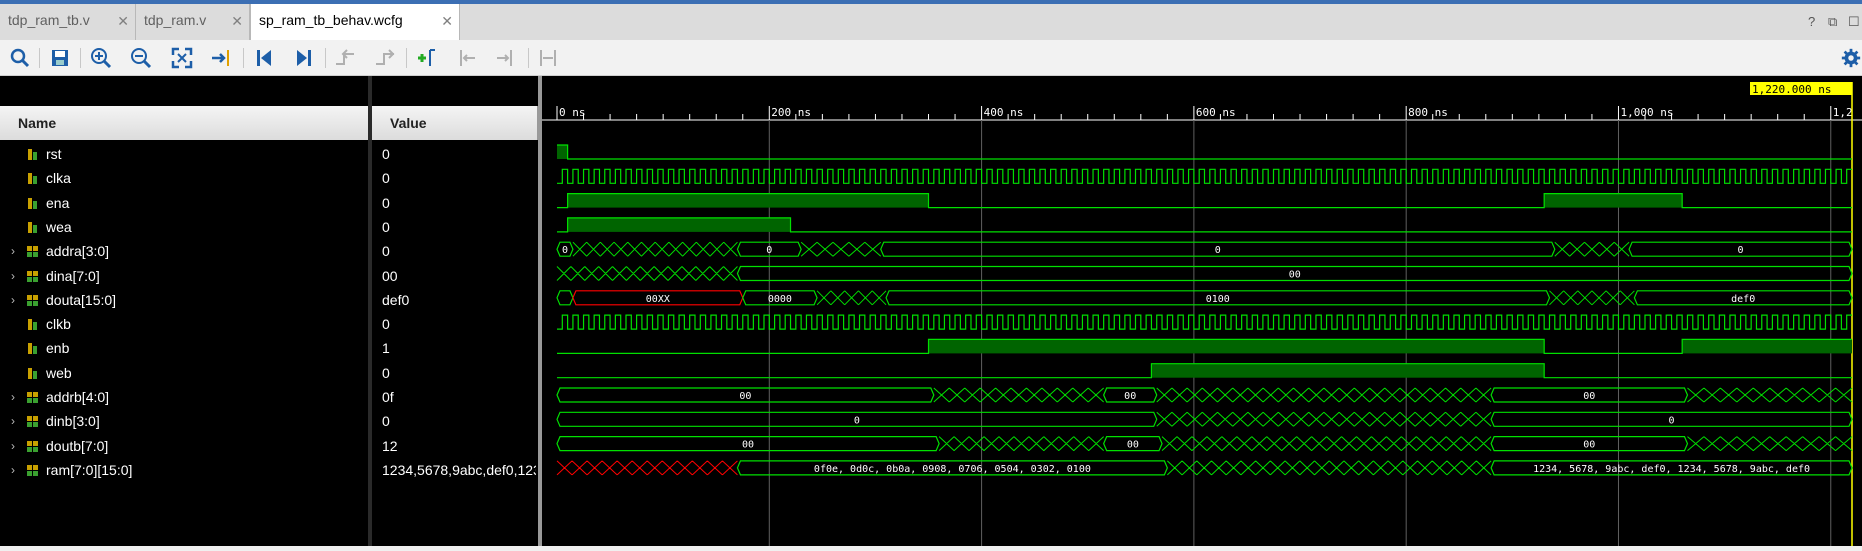  What do you see at coordinates (60, 58) in the screenshot?
I see `save-icon` at bounding box center [60, 58].